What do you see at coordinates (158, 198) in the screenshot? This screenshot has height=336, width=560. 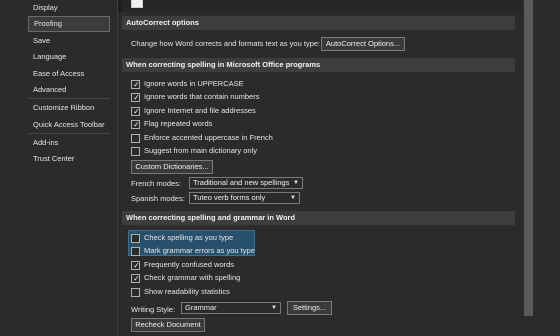 I see `spanish-modes-label: Spanish modes:` at bounding box center [158, 198].